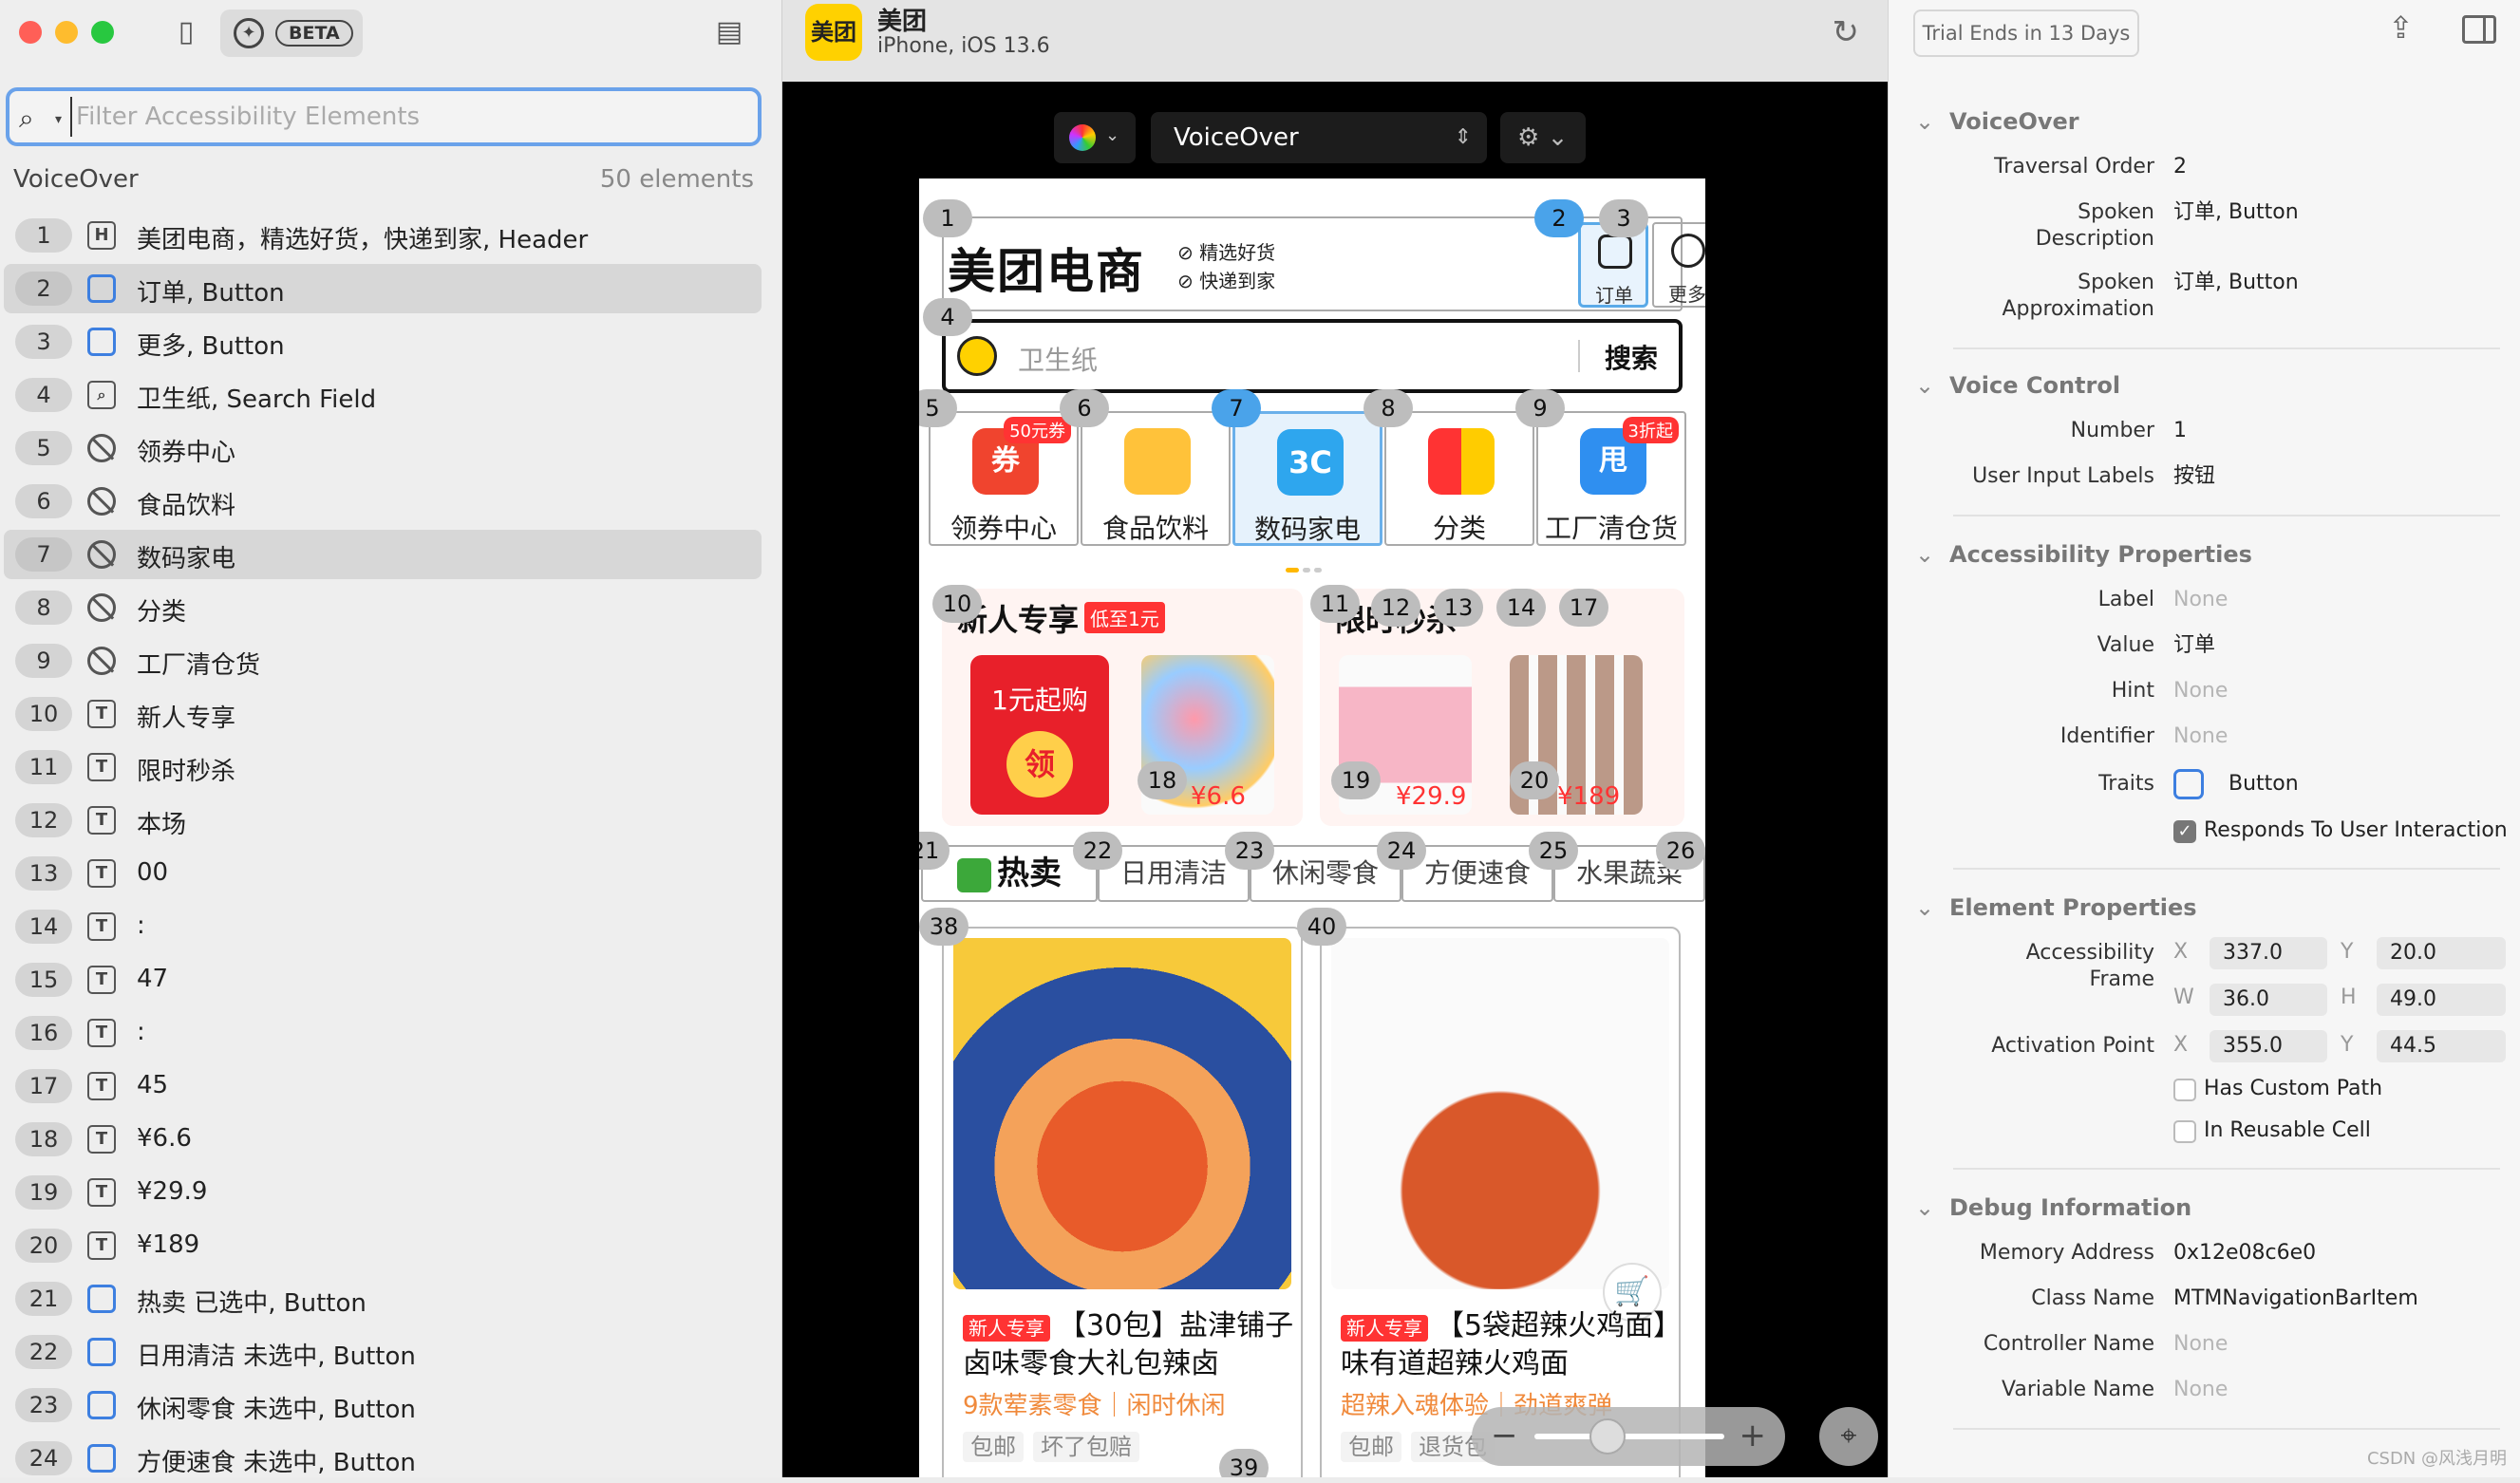 Image resolution: width=2520 pixels, height=1483 pixels. Describe the element at coordinates (31, 32) in the screenshot. I see `close-window-button` at that location.